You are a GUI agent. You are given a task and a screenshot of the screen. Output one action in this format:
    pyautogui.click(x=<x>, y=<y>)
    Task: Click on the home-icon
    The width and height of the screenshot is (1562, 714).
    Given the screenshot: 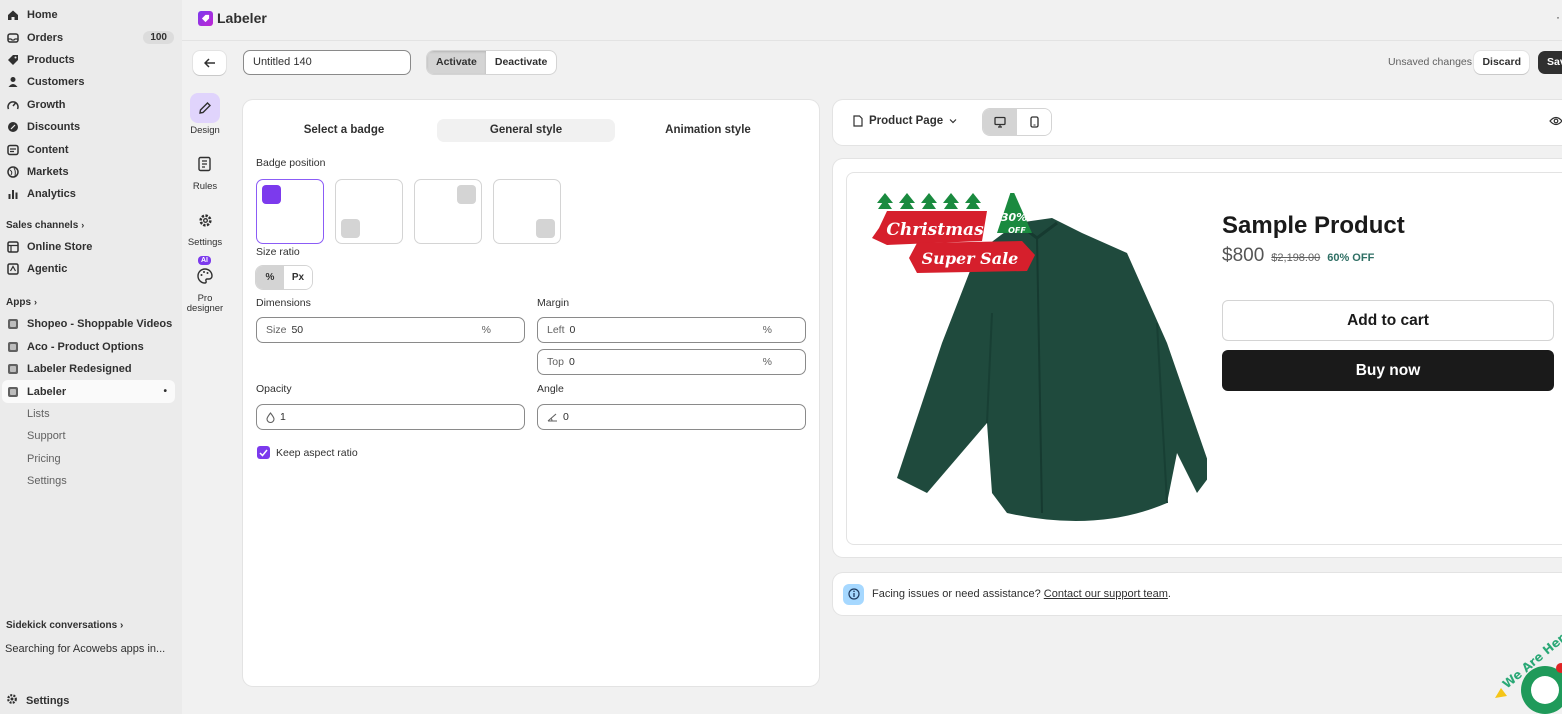 What is the action you would take?
    pyautogui.click(x=12, y=15)
    